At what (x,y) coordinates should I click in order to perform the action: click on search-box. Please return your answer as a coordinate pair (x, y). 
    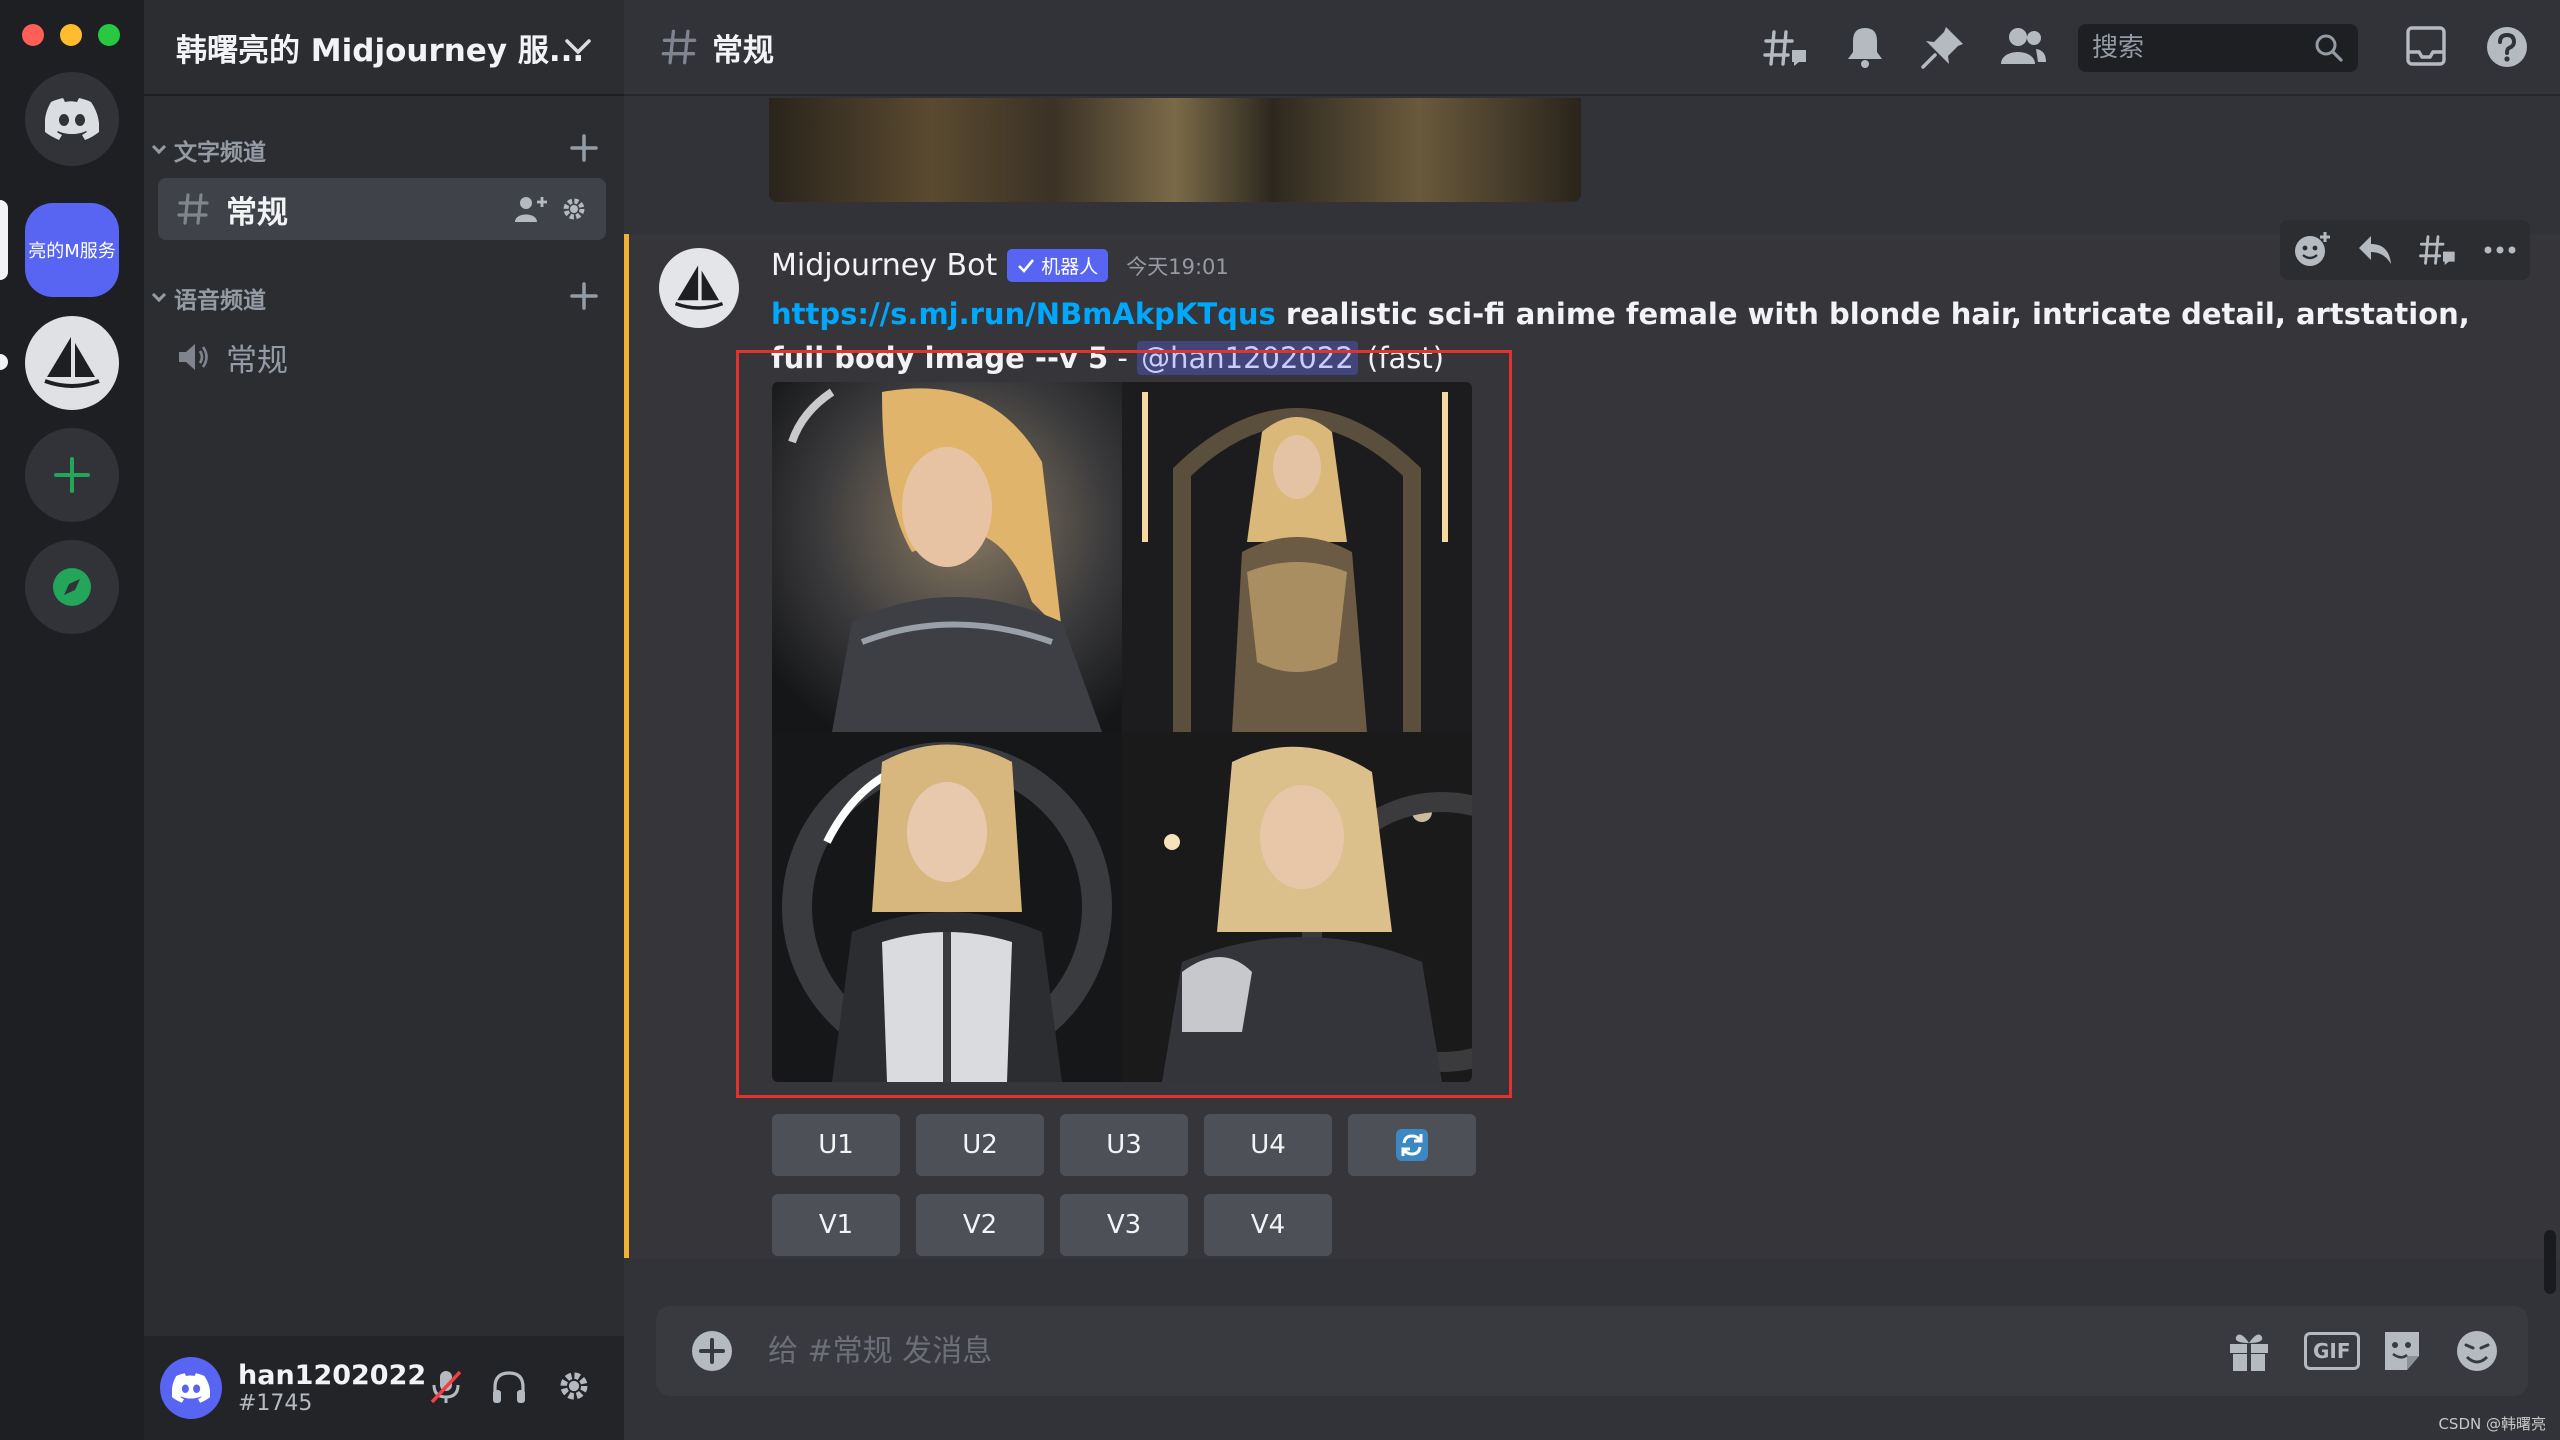
    Looking at the image, I should click on (2218, 48).